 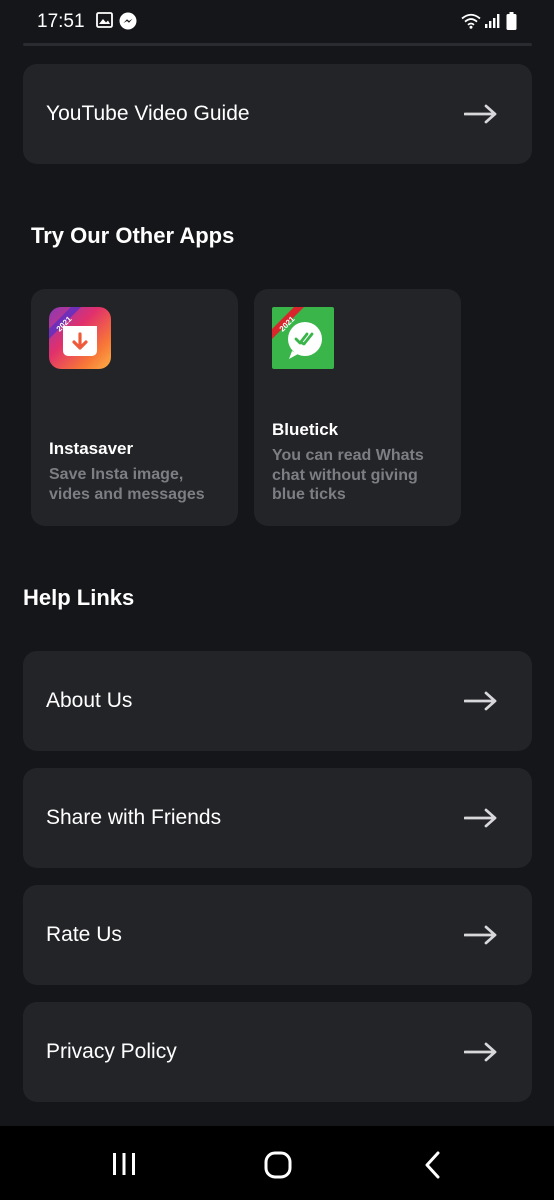 I want to click on help-link-privacy-policy: Privacy Policy, so click(x=277, y=1052).